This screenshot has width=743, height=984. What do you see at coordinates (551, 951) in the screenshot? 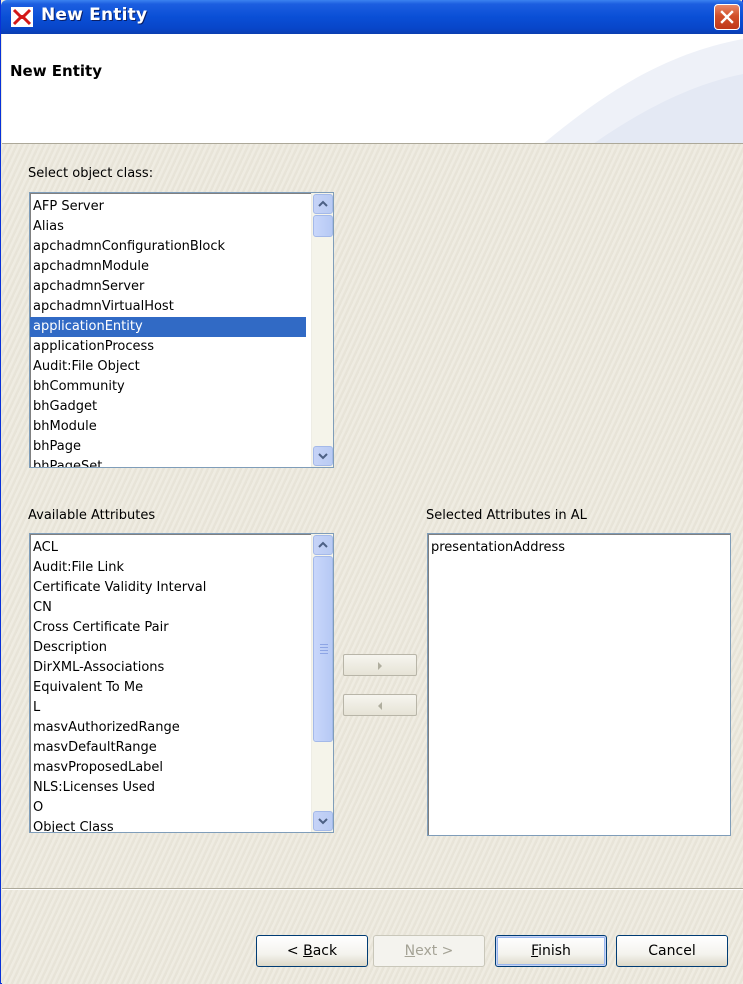
I see `finish-button: Finish` at bounding box center [551, 951].